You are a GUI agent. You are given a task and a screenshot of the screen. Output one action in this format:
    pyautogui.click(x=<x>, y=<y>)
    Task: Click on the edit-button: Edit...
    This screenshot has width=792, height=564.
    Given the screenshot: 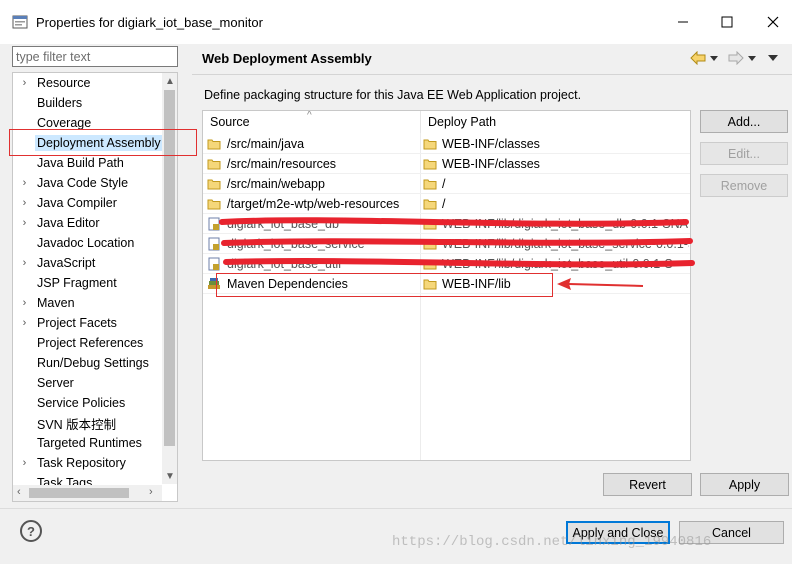 What is the action you would take?
    pyautogui.click(x=744, y=153)
    